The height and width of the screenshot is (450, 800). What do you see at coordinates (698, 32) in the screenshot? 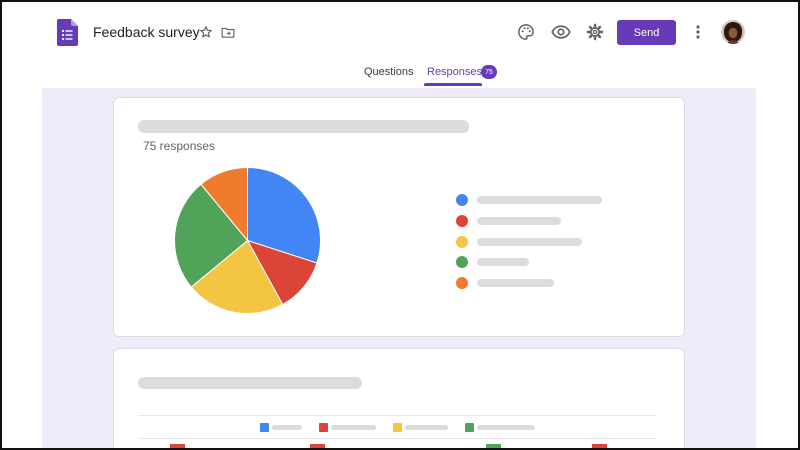
I see `more-vert-icon` at bounding box center [698, 32].